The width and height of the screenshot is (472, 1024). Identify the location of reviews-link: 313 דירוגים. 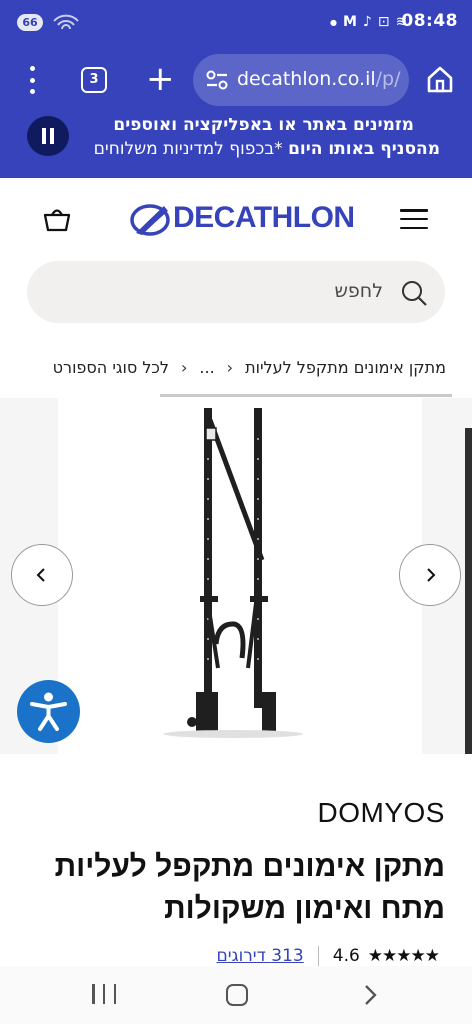
(259, 956).